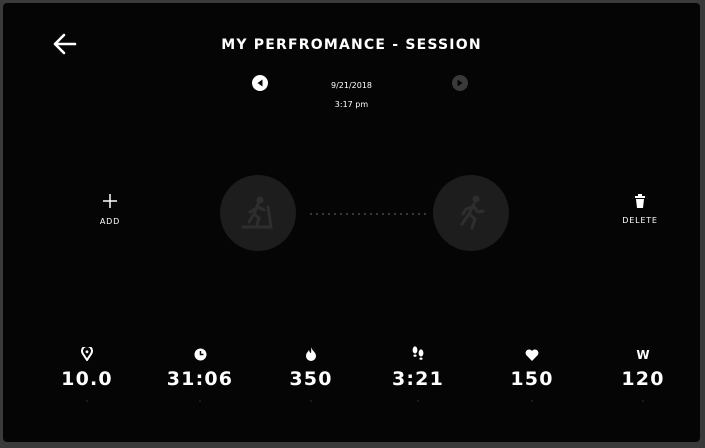  I want to click on next-session-button, so click(460, 83).